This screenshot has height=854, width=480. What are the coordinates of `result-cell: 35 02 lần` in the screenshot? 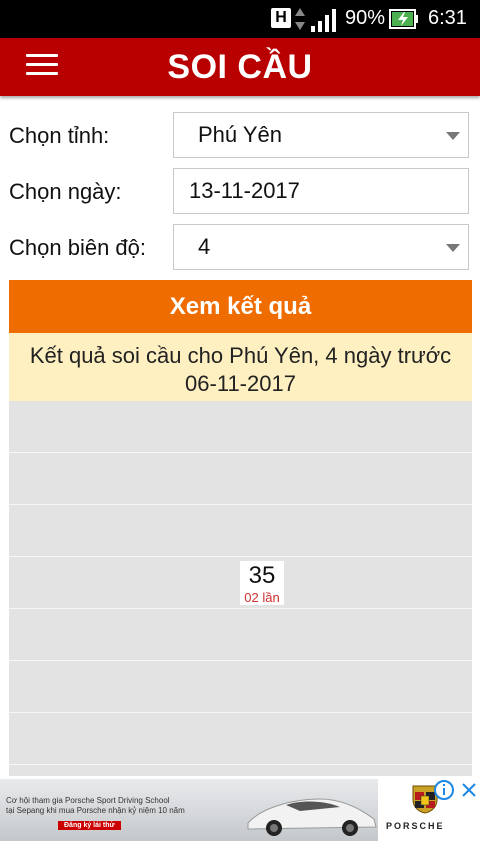 It's located at (262, 583).